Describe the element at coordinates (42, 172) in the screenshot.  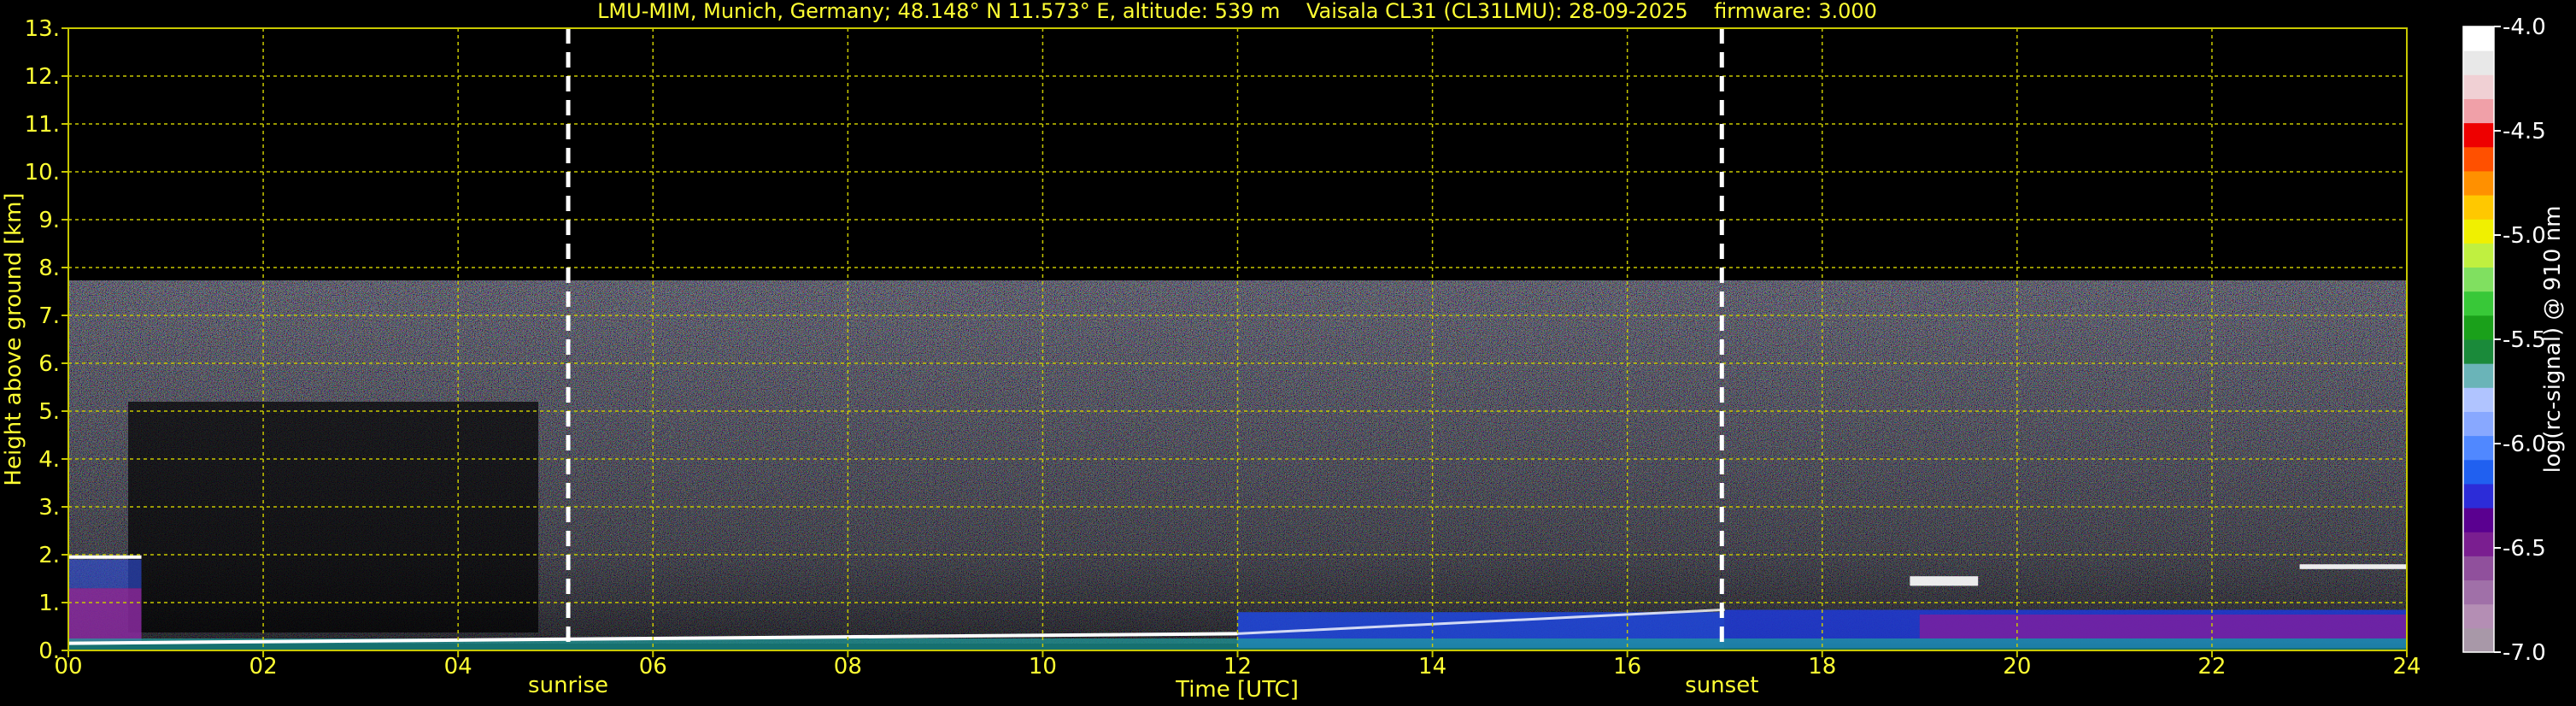
I see `y-tick-label: 10.` at that location.